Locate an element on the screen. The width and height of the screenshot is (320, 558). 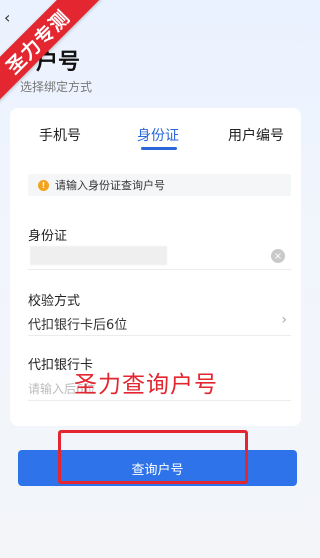
clear-icon: × is located at coordinates (278, 256).